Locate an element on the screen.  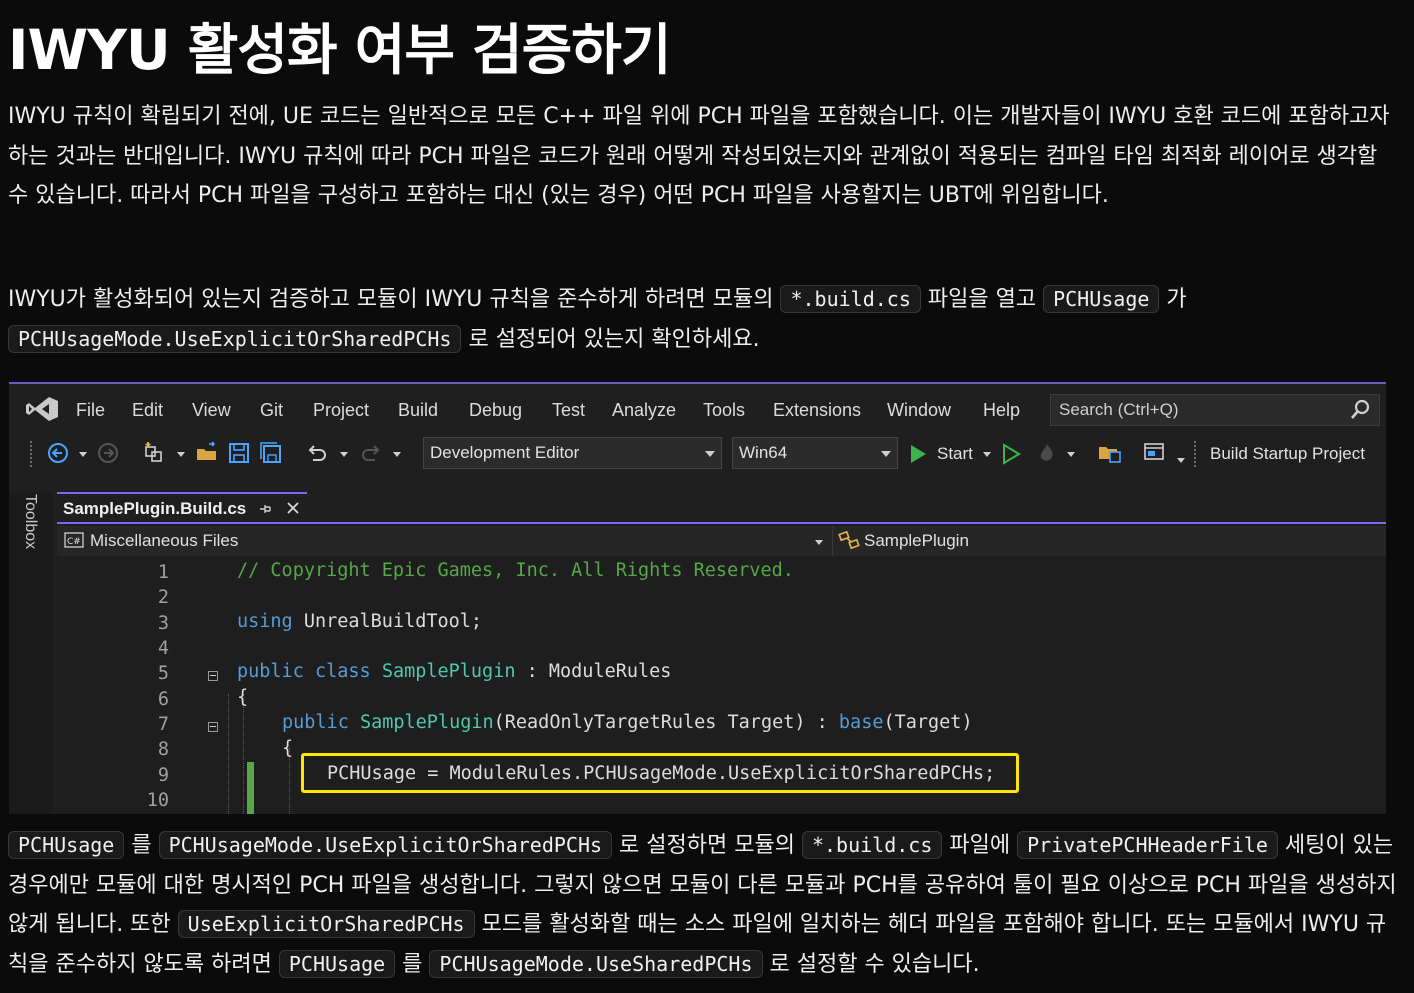
tab-title: SamplePlugin.Build.cs is located at coordinates (155, 508).